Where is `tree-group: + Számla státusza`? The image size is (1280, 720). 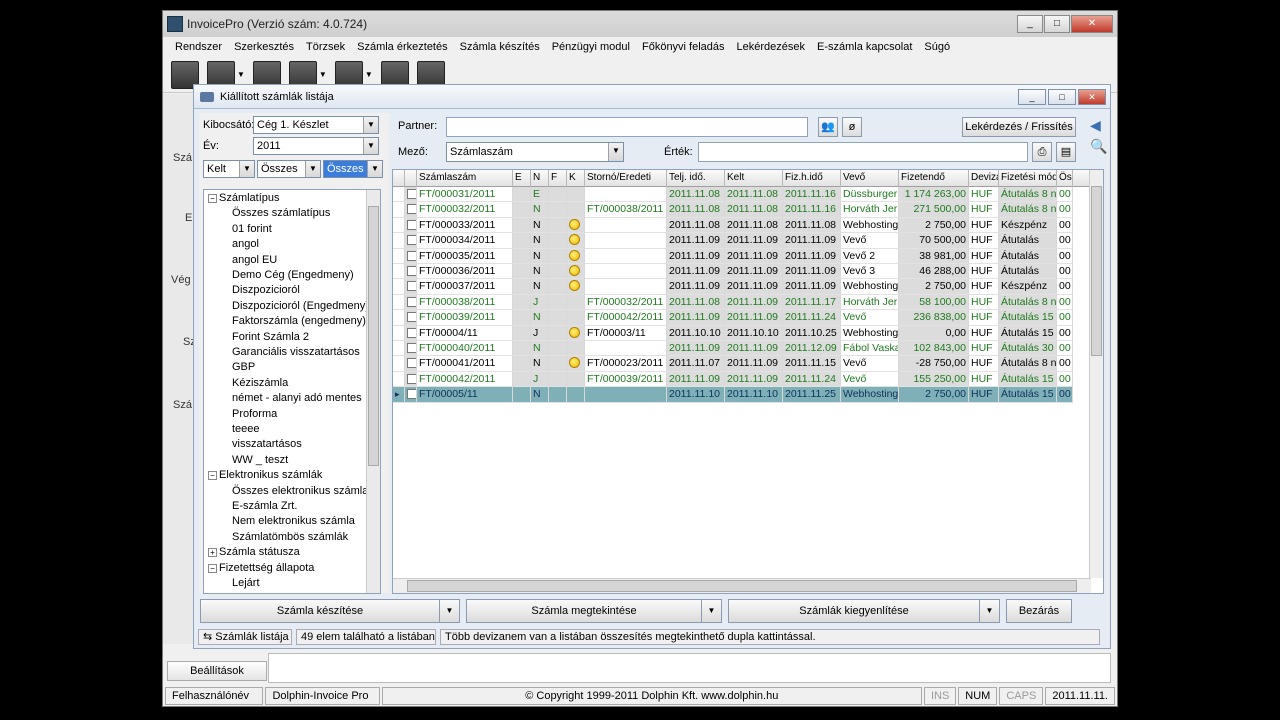
tree-group: + Számla státusza is located at coordinates (254, 552).